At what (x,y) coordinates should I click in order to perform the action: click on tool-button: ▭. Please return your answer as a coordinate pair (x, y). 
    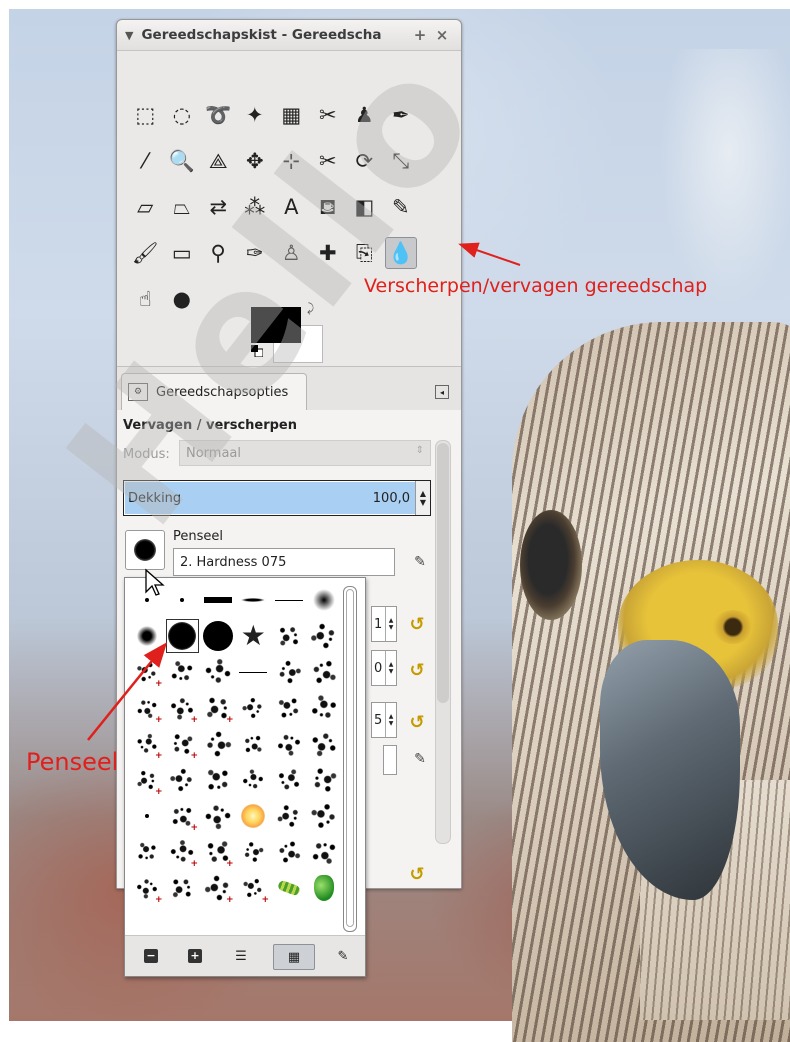
    Looking at the image, I should click on (182, 253).